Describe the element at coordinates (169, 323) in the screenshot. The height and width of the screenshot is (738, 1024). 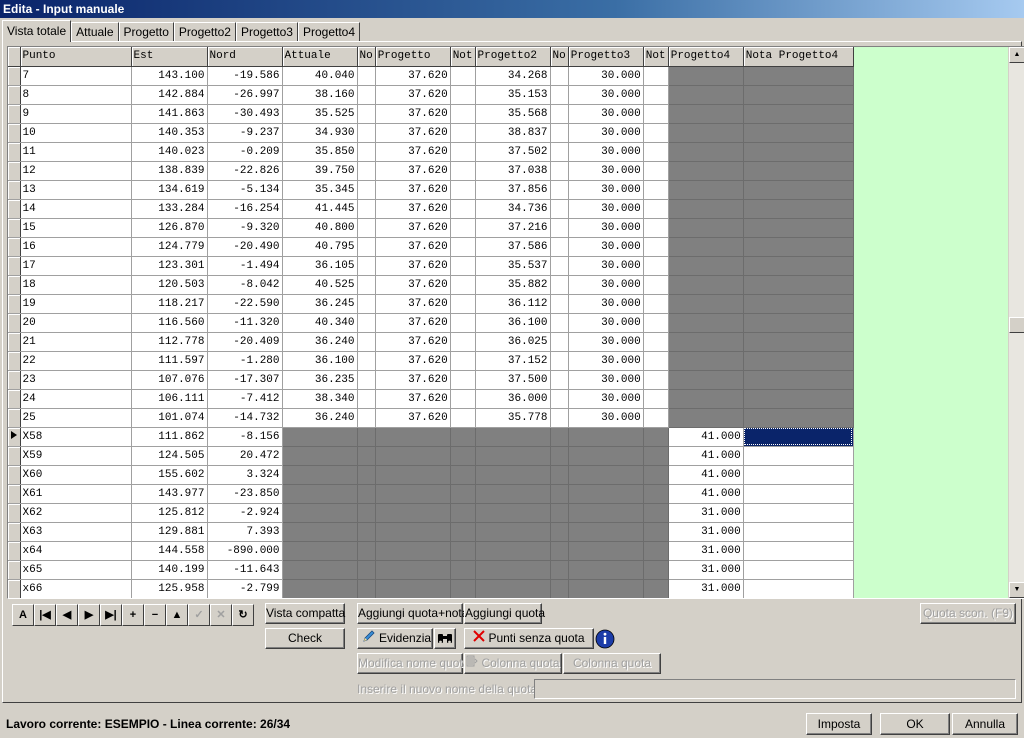
I see `cell-est: 116.560` at that location.